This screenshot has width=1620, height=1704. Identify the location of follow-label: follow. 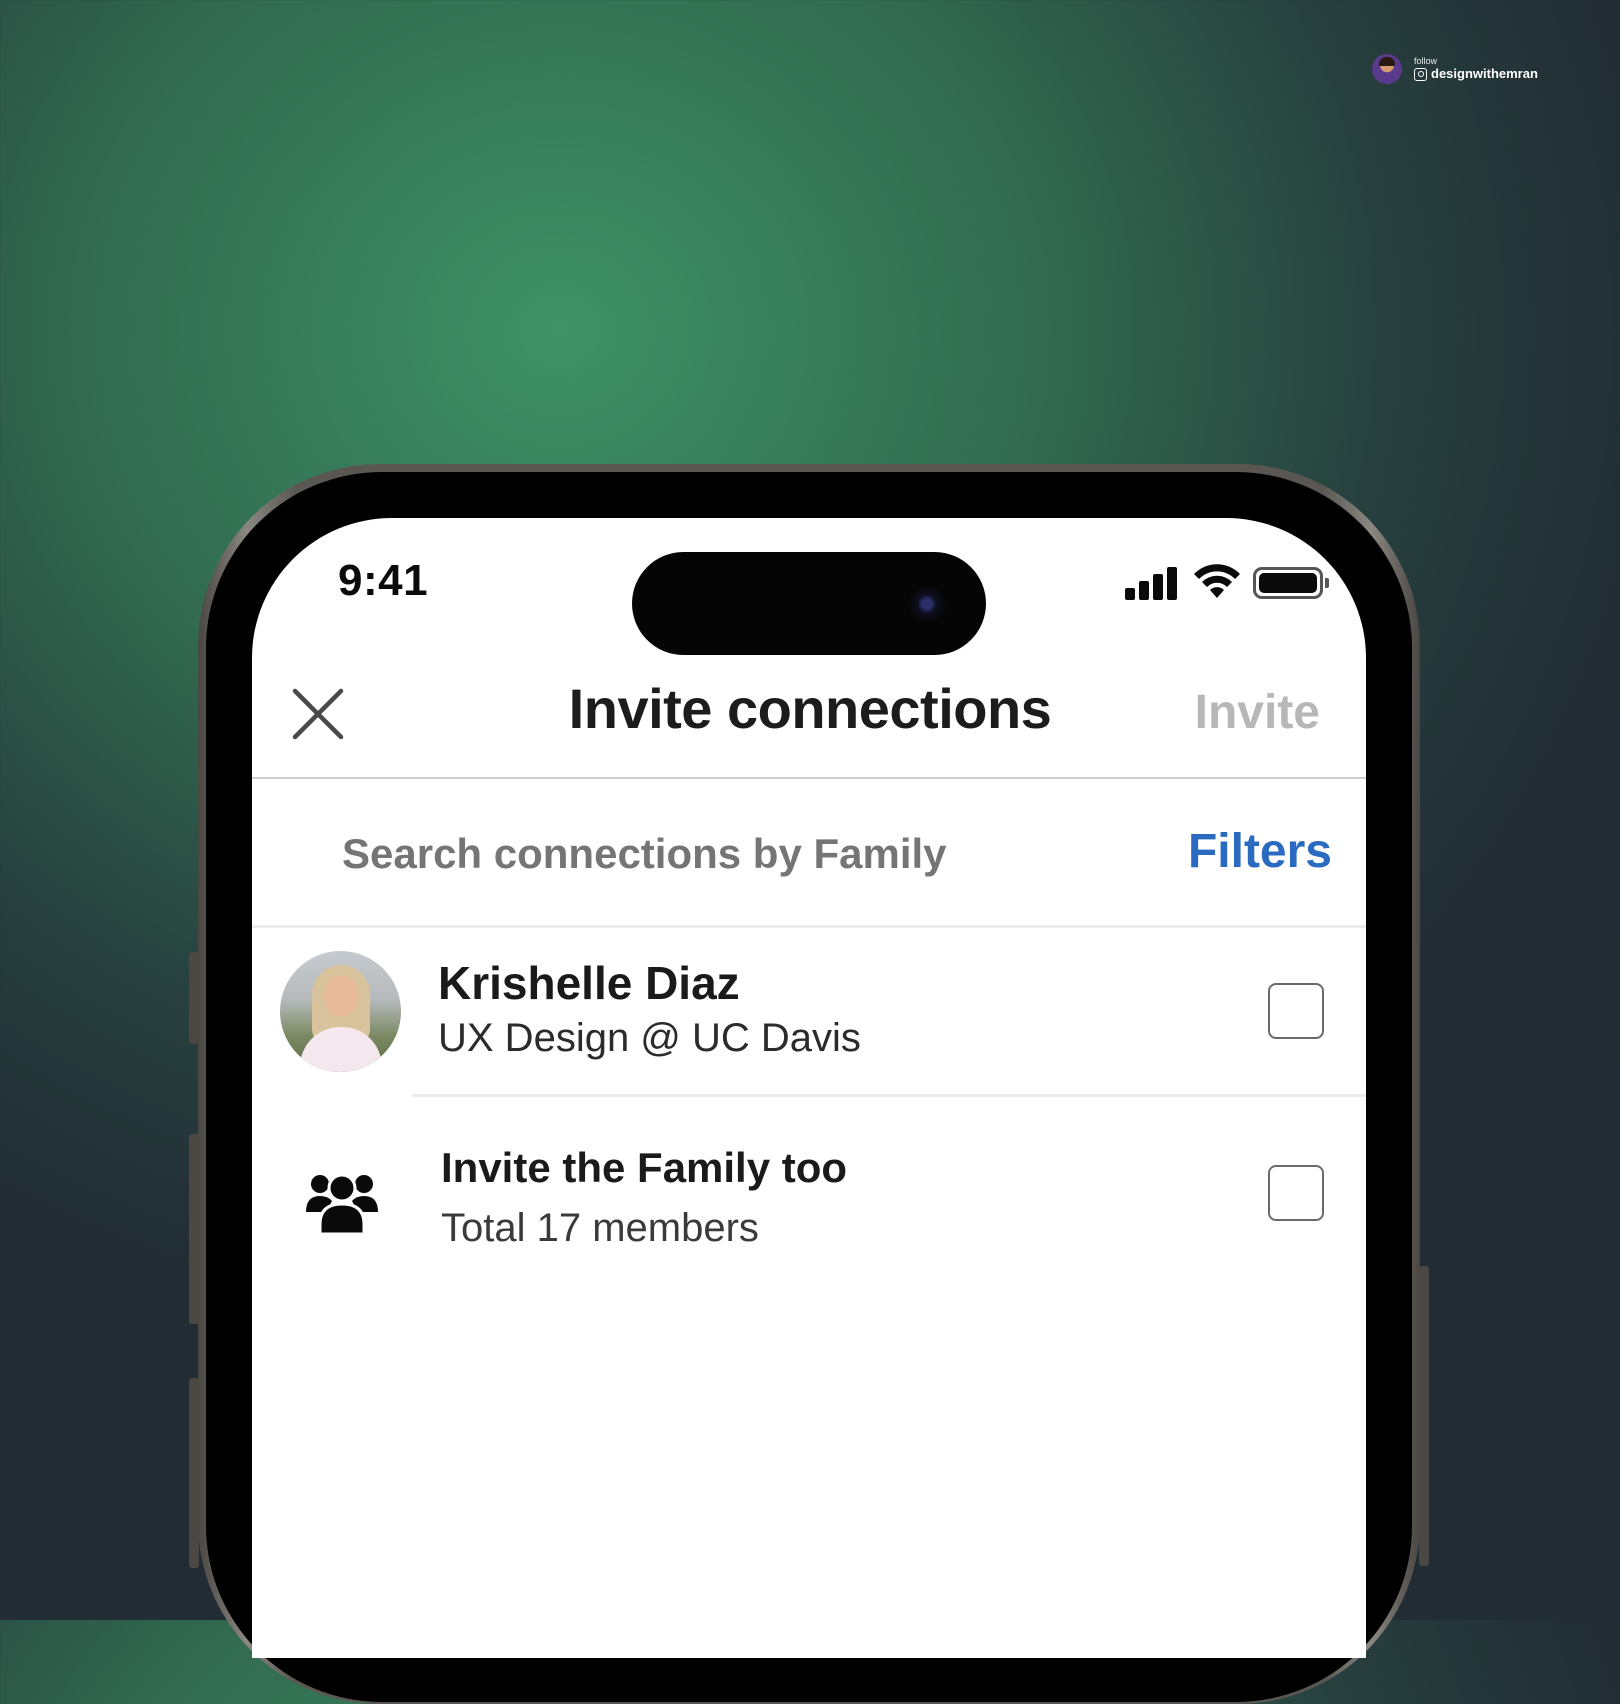
(1426, 61).